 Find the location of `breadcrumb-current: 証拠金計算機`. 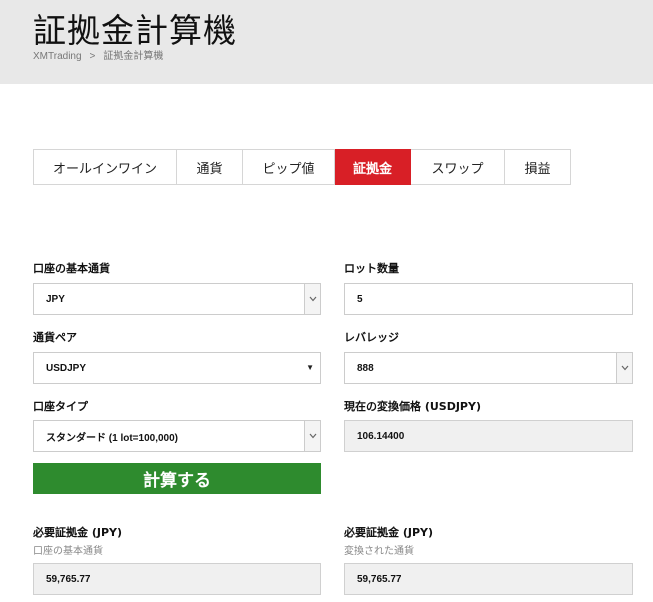

breadcrumb-current: 証拠金計算機 is located at coordinates (133, 56).